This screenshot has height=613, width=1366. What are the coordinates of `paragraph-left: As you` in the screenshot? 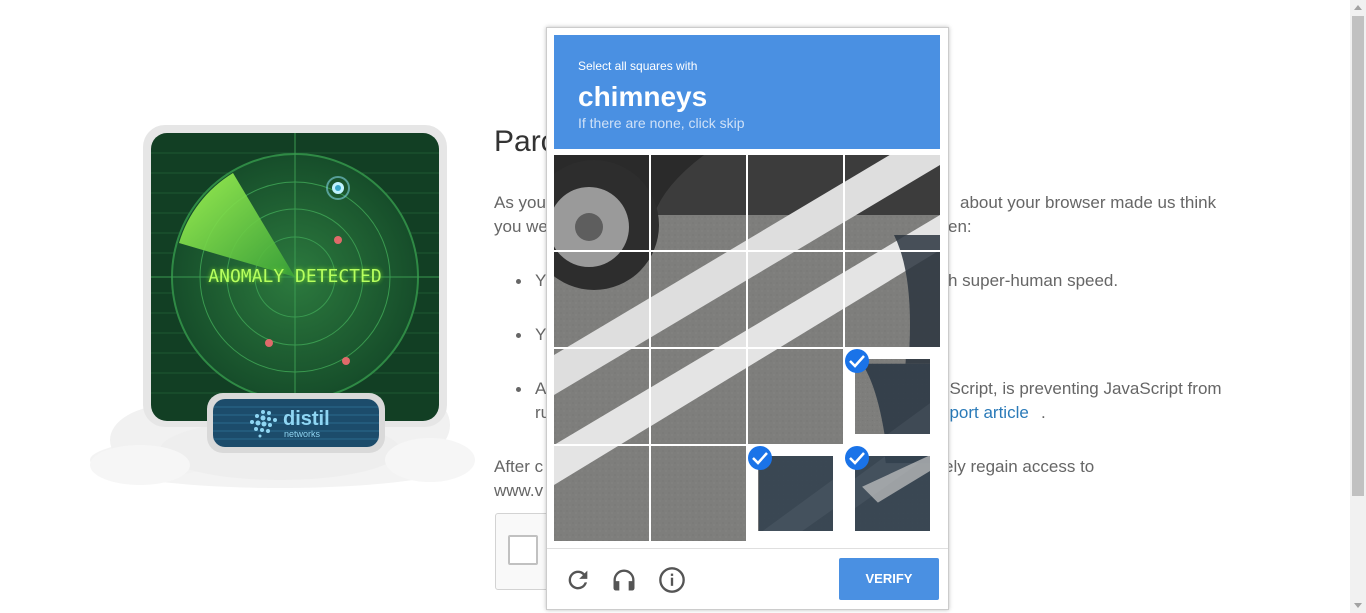 It's located at (520, 202).